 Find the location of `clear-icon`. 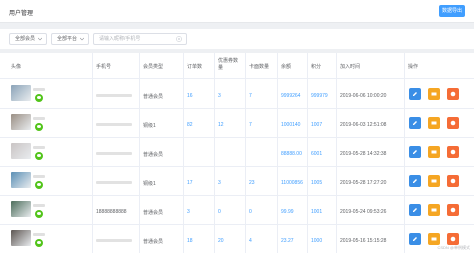

clear-icon is located at coordinates (179, 39).